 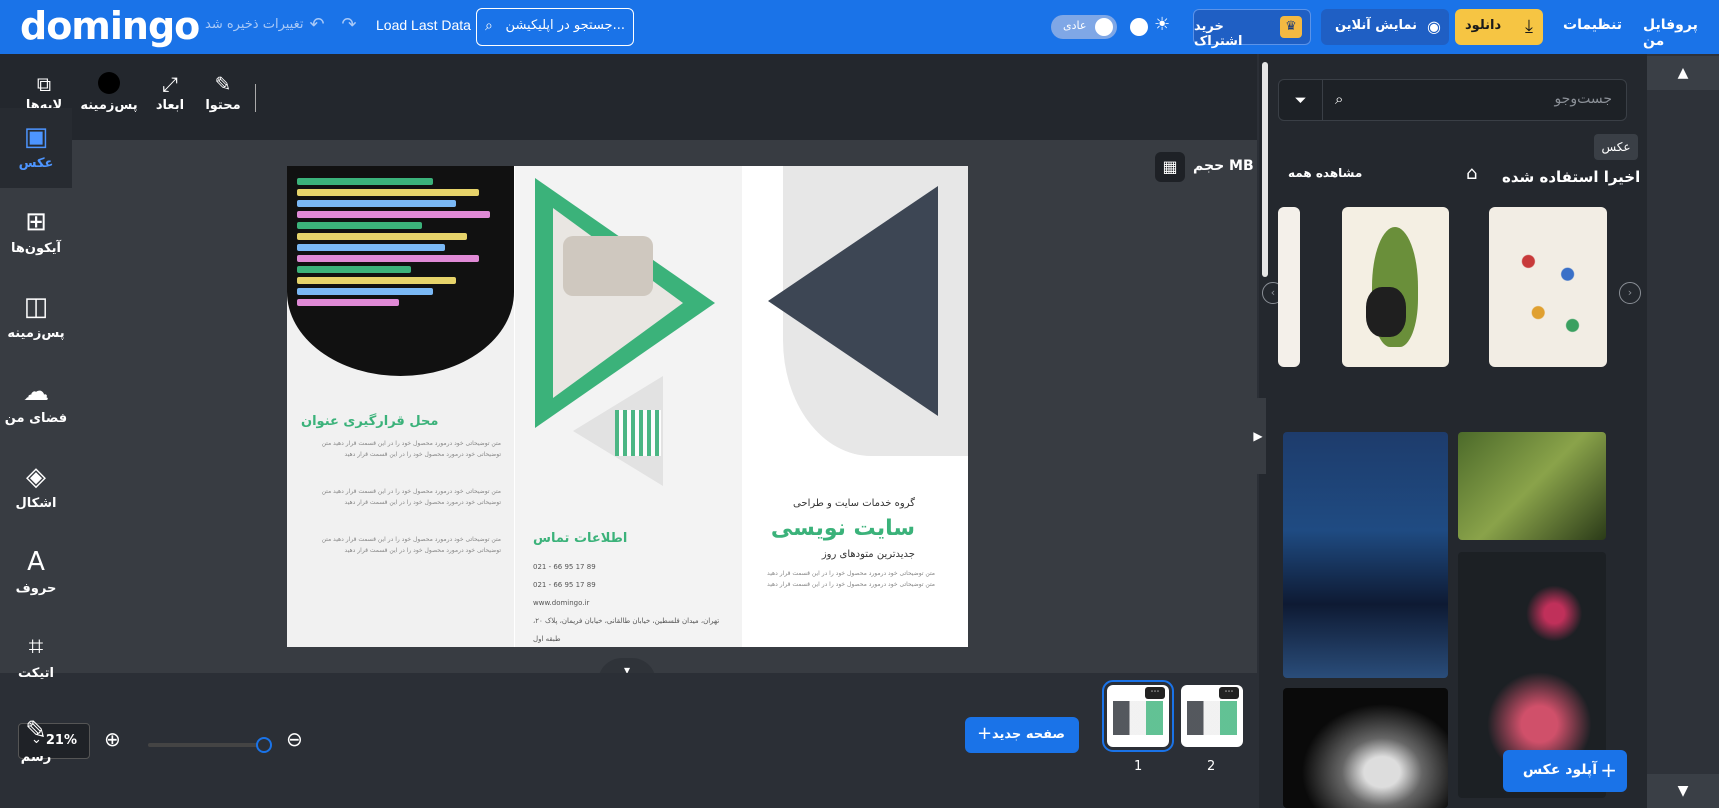 I want to click on tooltip: عکس, so click(x=1616, y=147).